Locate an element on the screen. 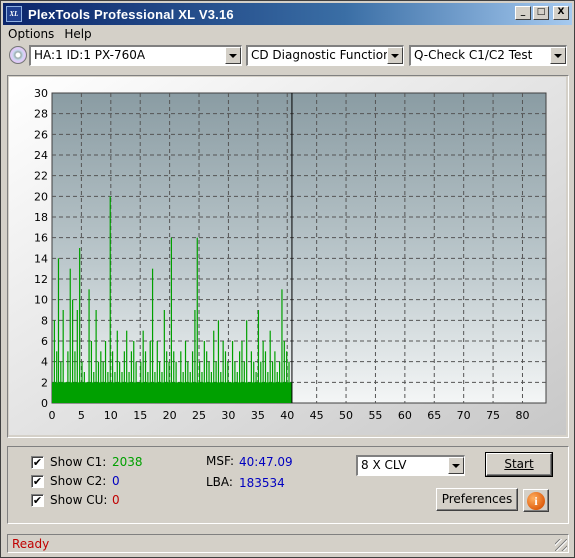 This screenshot has width=575, height=558. menu-options: Options is located at coordinates (31, 34).